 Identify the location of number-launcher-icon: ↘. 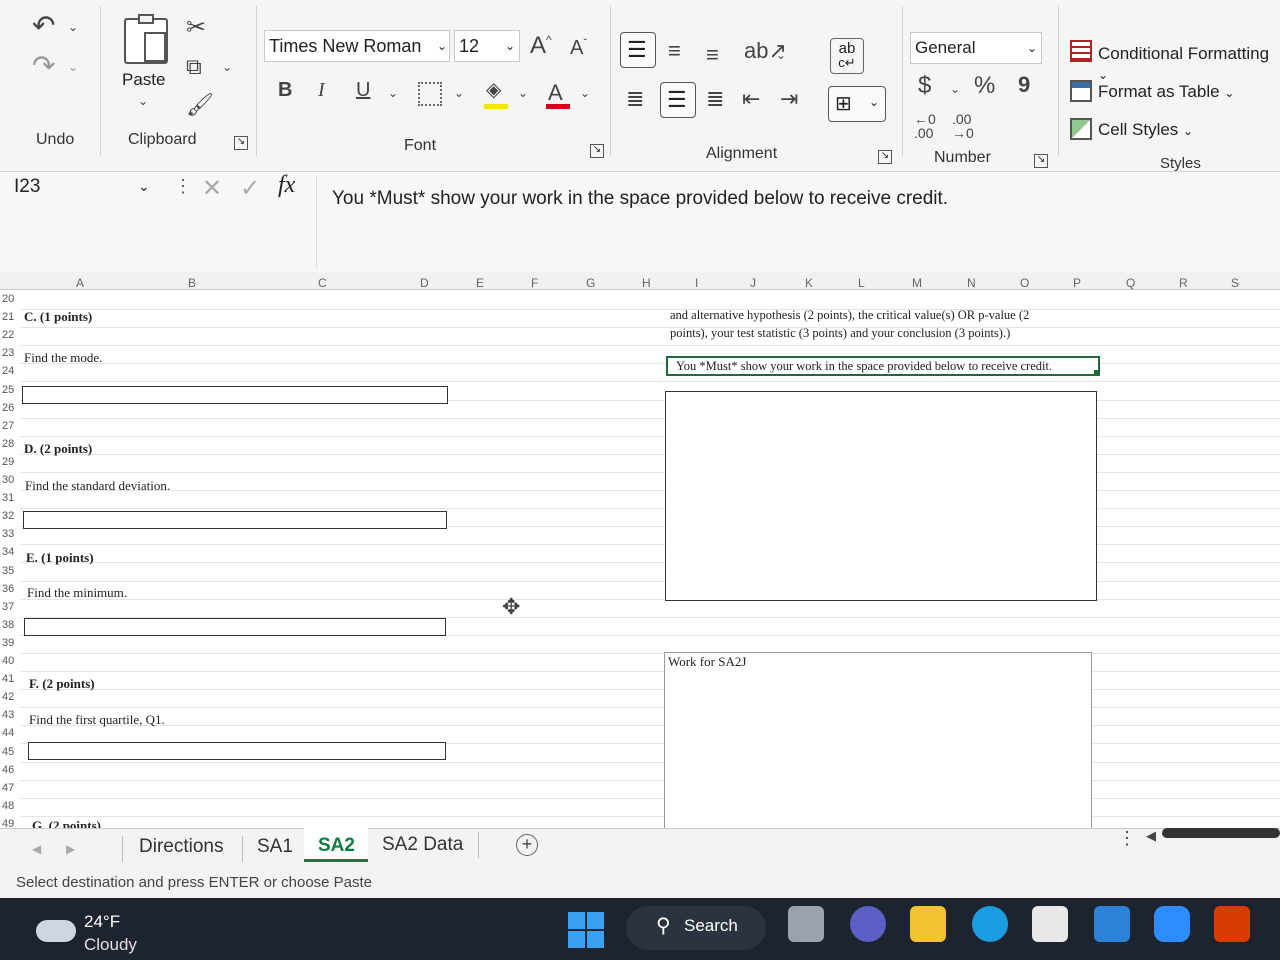
(1041, 161).